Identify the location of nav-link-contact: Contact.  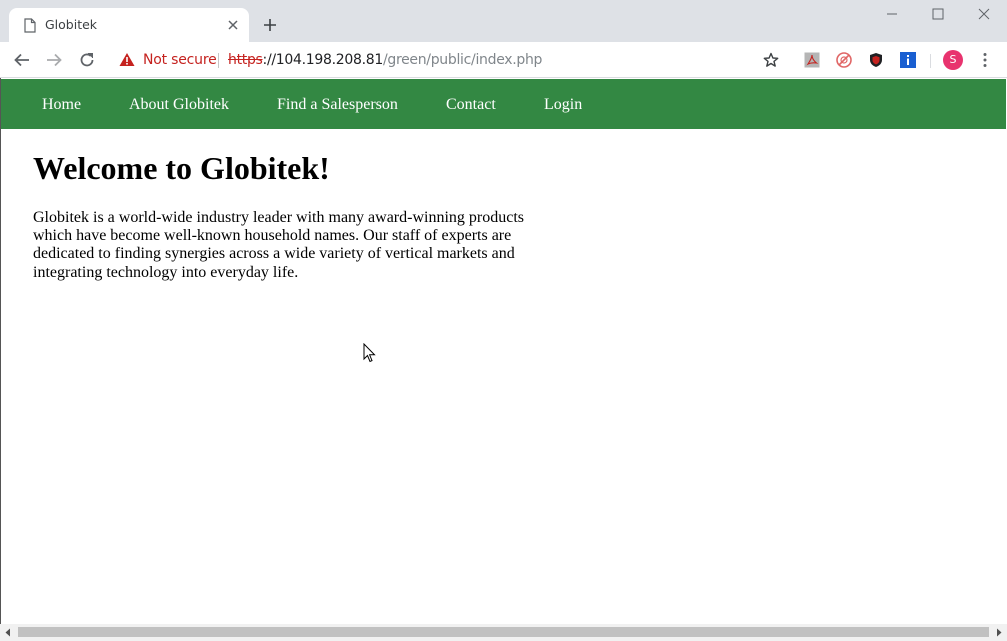
(471, 105).